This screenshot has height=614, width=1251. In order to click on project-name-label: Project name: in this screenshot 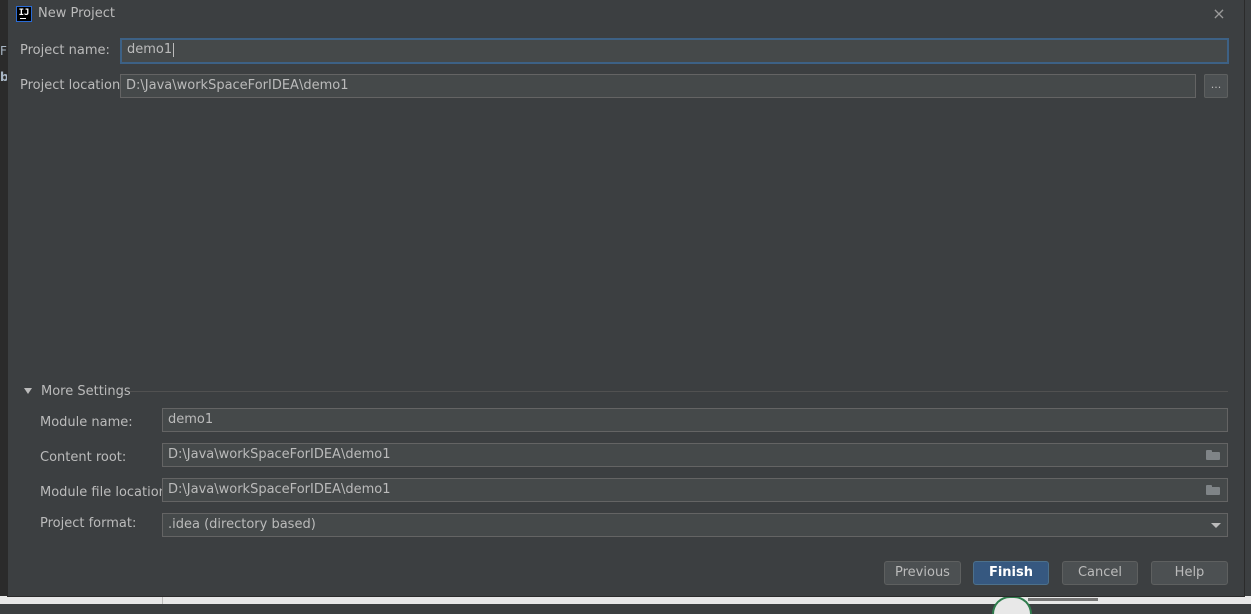, I will do `click(65, 50)`.